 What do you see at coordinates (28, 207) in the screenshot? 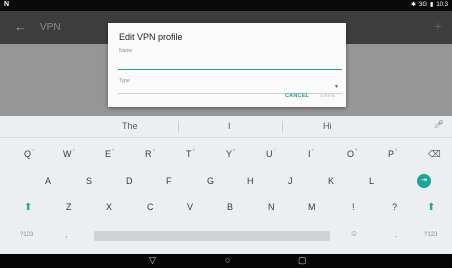
I see `shift-left-icon: ⬆` at bounding box center [28, 207].